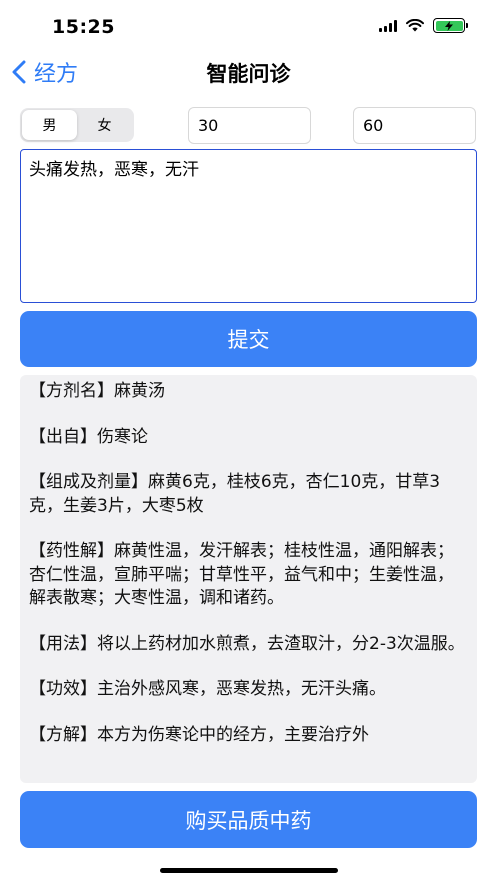 Image resolution: width=497 pixels, height=883 pixels. Describe the element at coordinates (248, 339) in the screenshot. I see `submit-button: 提交` at that location.